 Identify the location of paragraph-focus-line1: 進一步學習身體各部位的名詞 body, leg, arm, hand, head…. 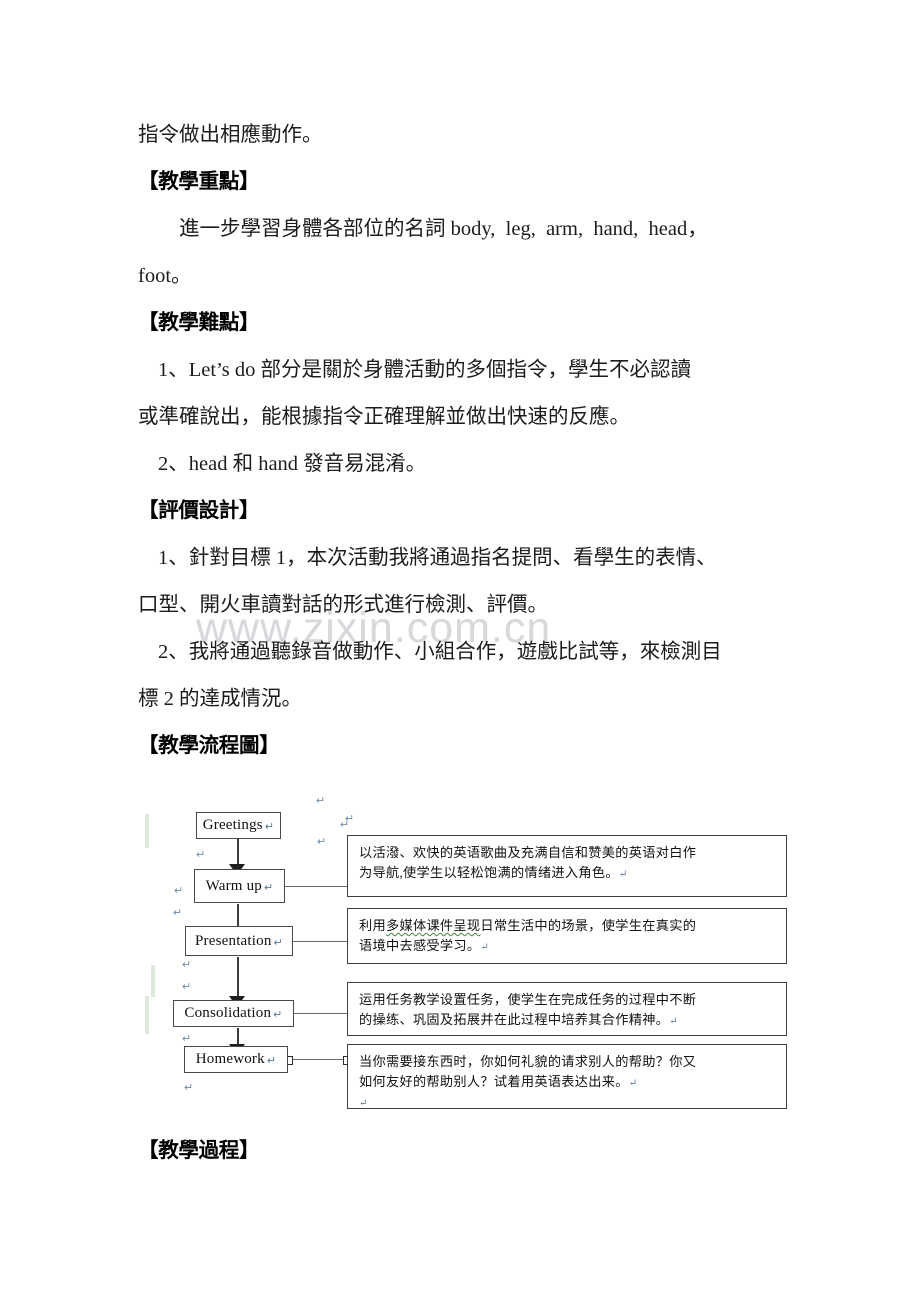
(443, 229).